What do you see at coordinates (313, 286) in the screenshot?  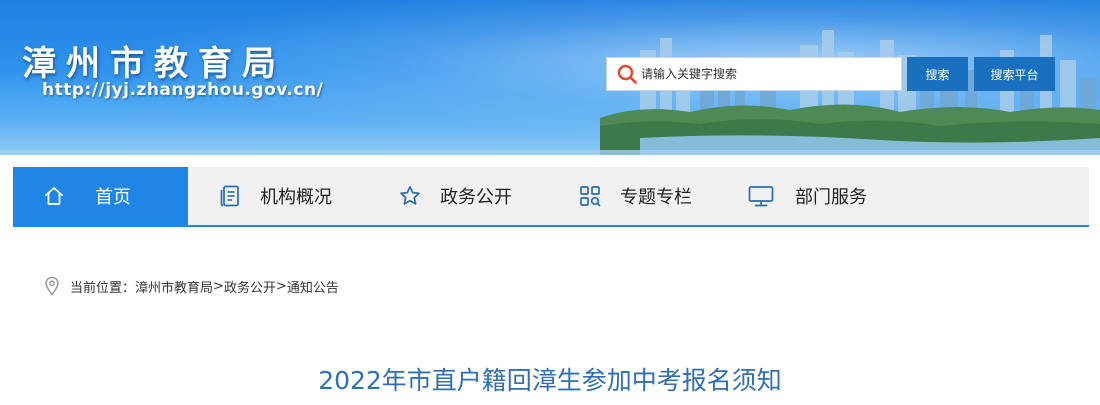 I see `breadcrumb-link-notices: 通知公告` at bounding box center [313, 286].